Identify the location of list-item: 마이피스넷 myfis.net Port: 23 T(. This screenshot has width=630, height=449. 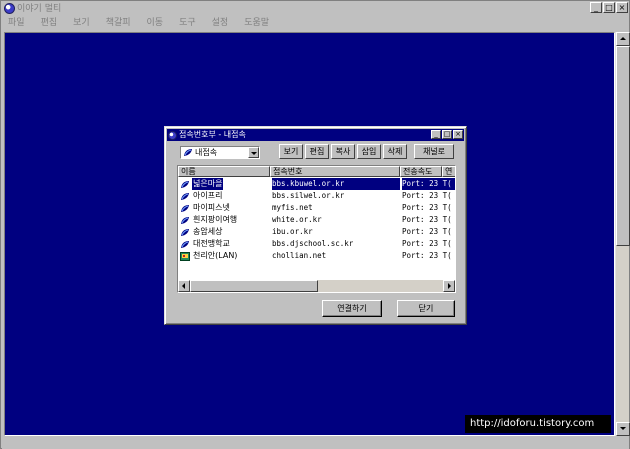
(316, 208).